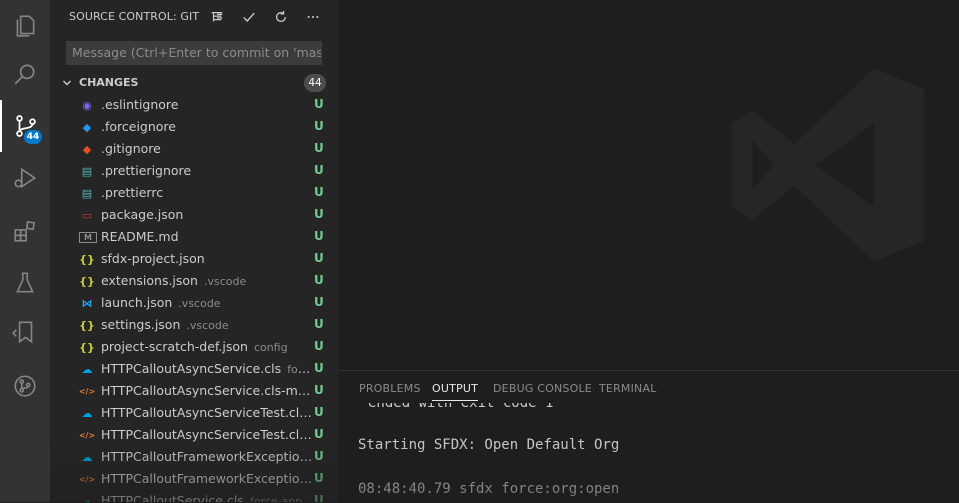 This screenshot has width=959, height=503. Describe the element at coordinates (194, 127) in the screenshot. I see `changed-file-row: ◆ .forceignore U` at that location.